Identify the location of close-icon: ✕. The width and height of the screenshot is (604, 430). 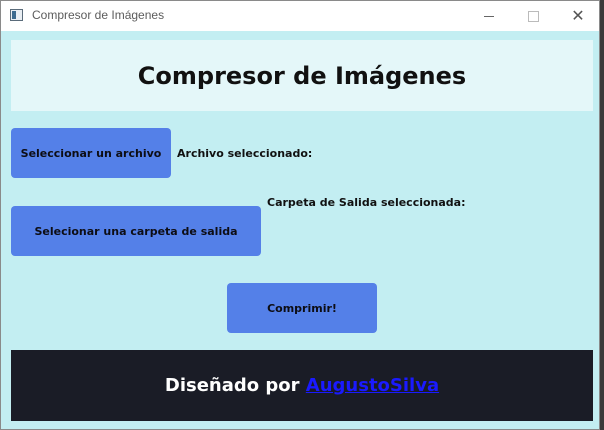
(578, 15).